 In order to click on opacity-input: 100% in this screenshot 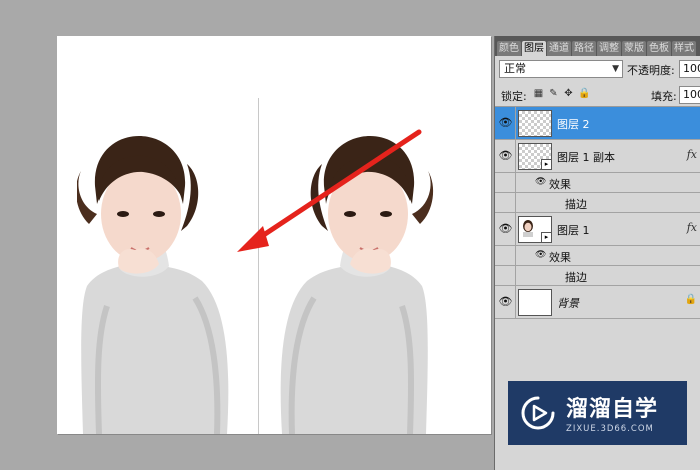, I will do `click(689, 69)`.